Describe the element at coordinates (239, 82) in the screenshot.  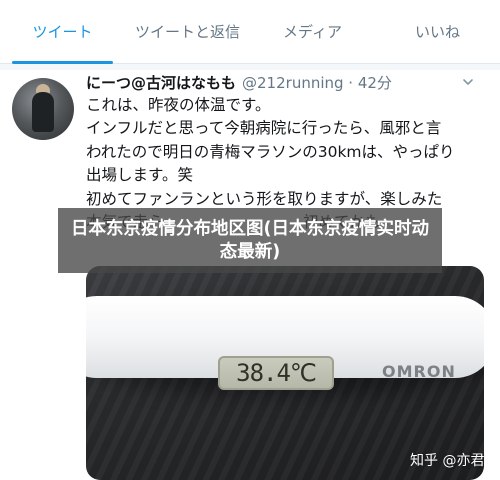
I see `tweet-header: にーつ@古河はなもも @212running · 42分` at that location.